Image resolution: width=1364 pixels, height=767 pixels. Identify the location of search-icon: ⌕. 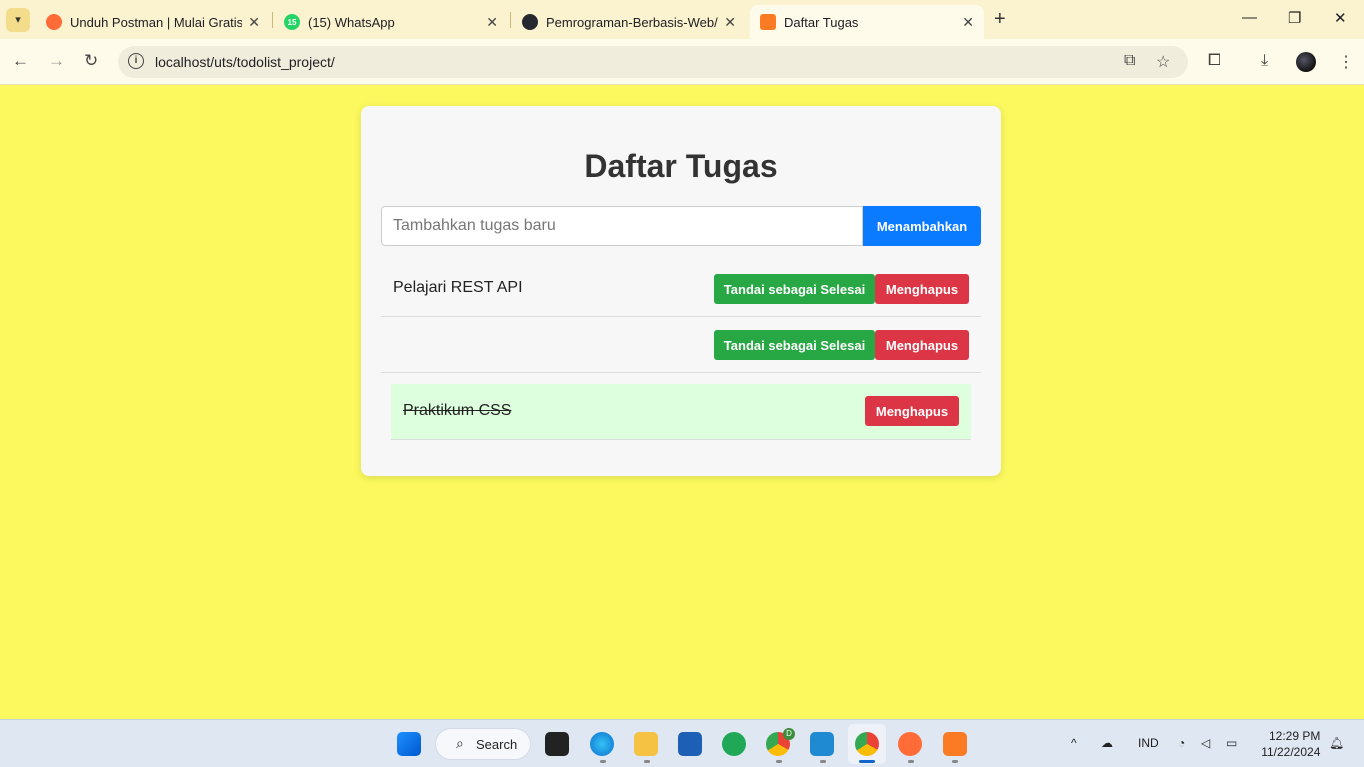
(460, 743).